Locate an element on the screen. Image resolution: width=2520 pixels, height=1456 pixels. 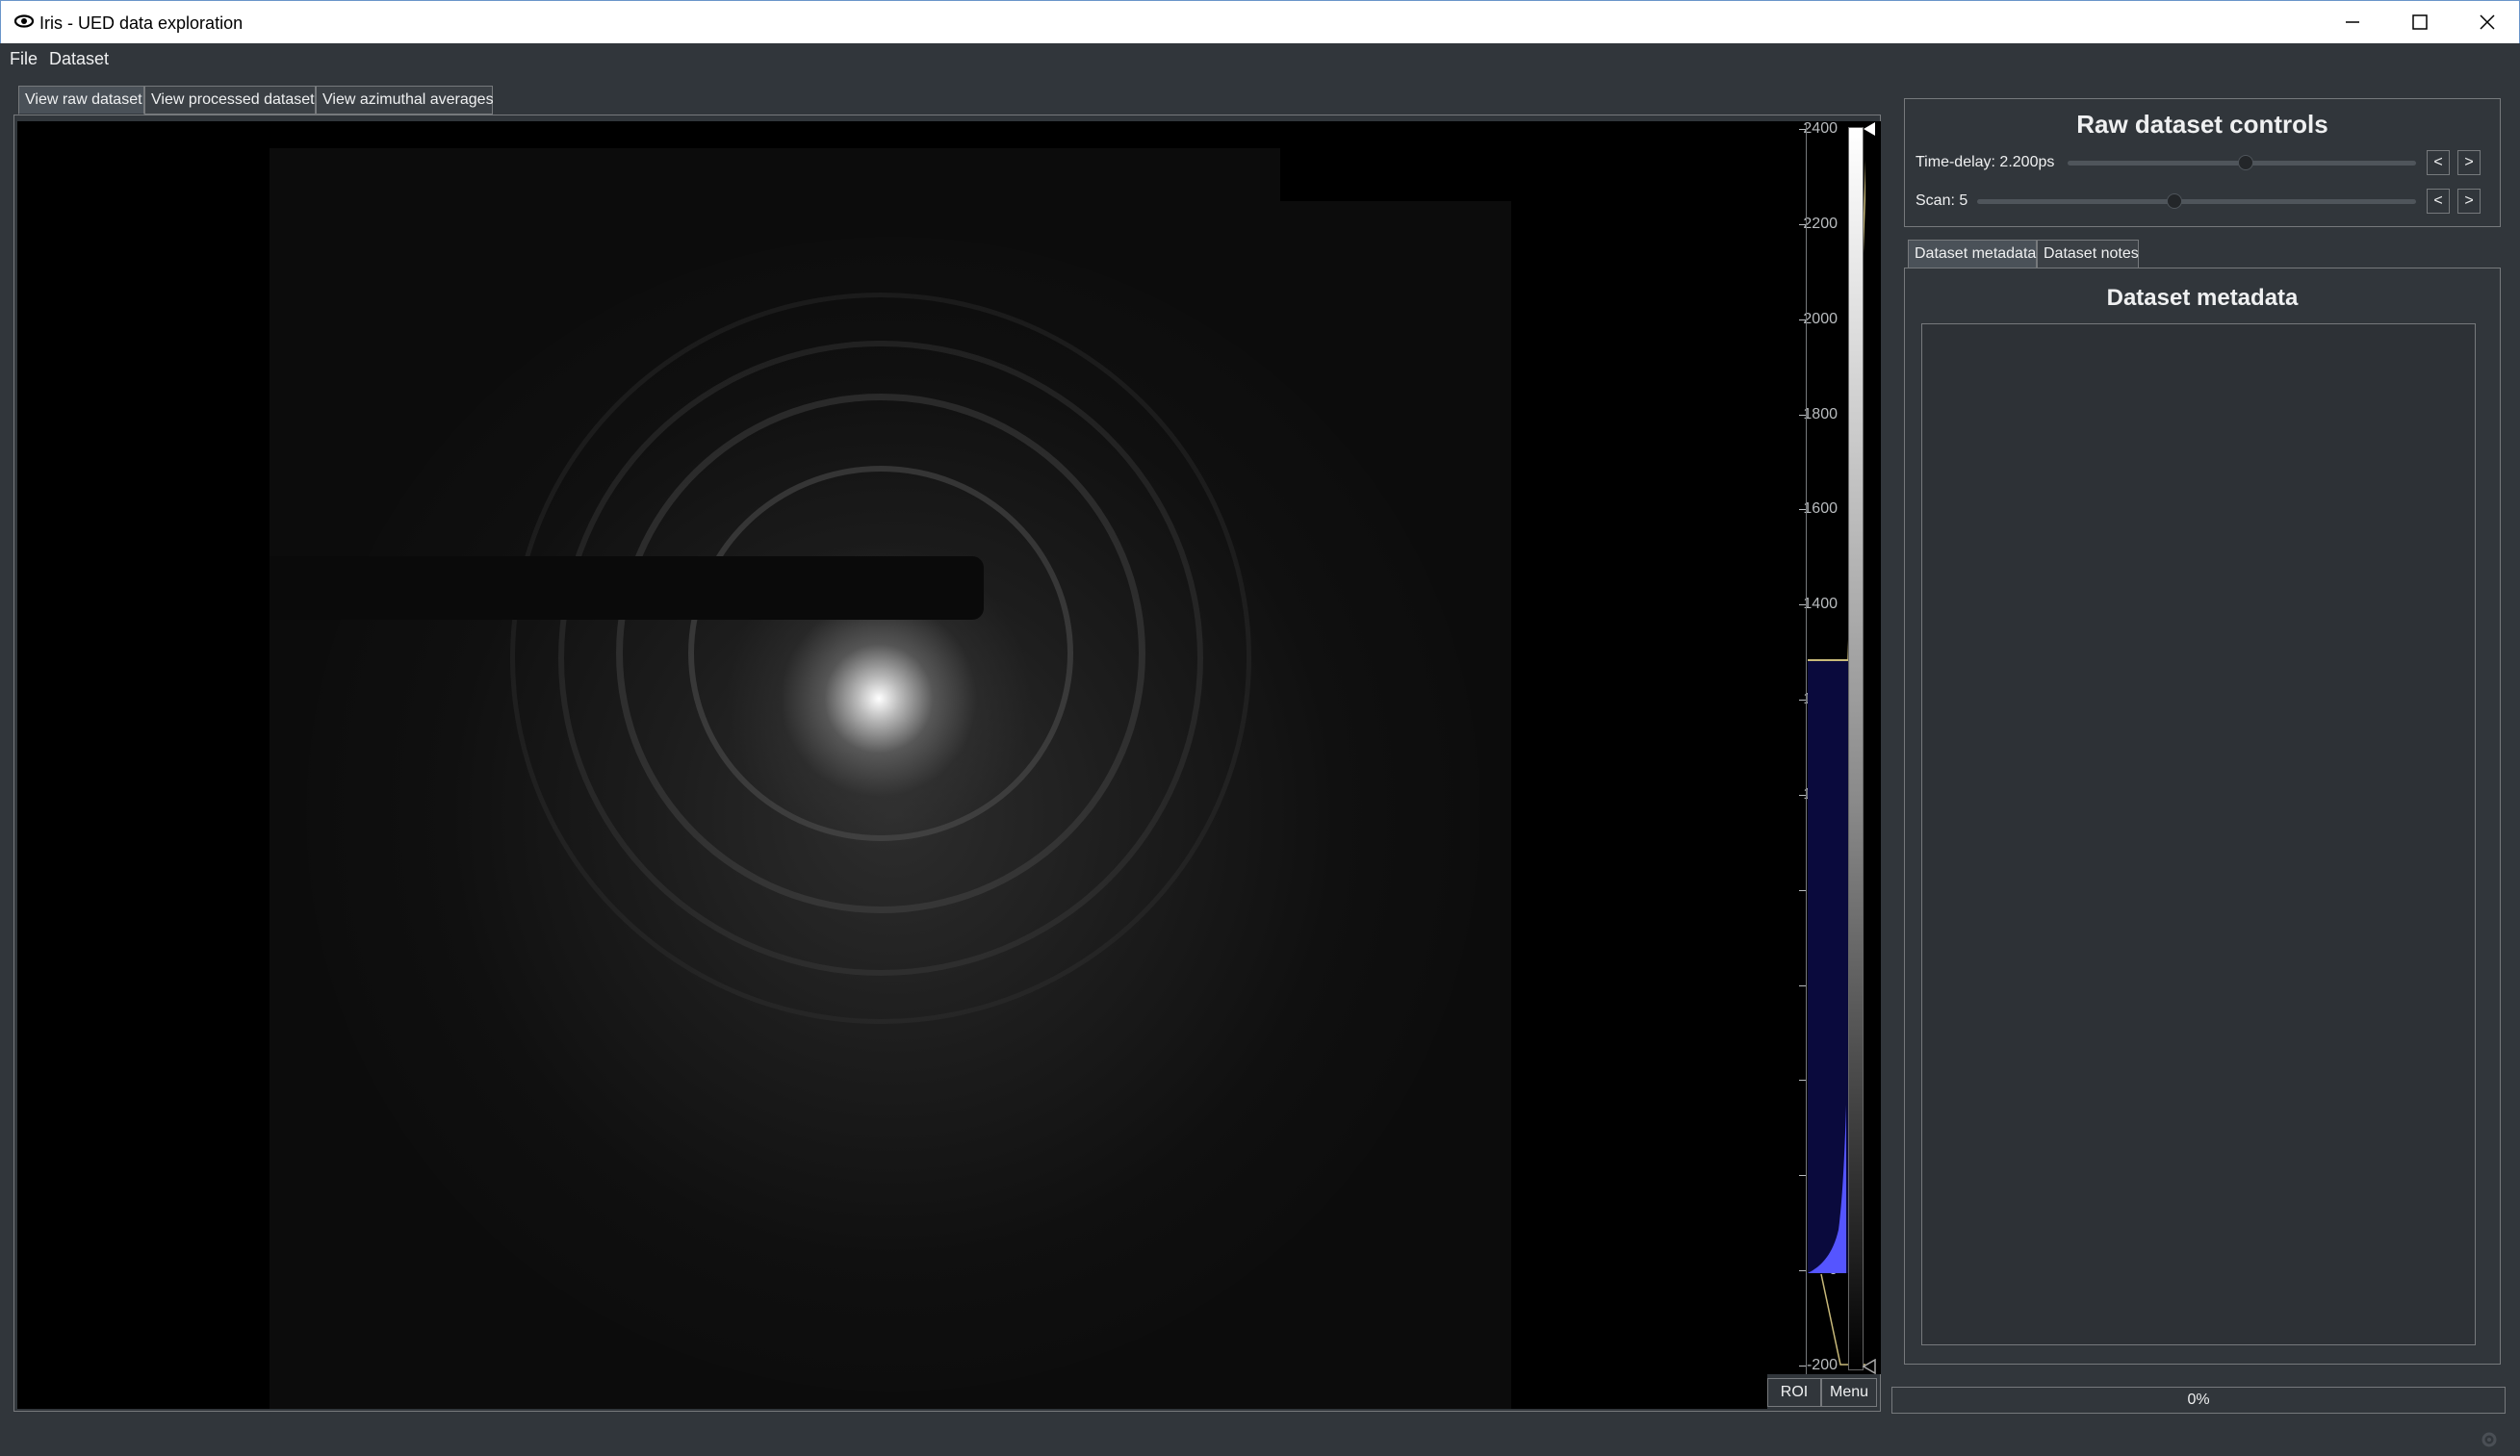
tab-dataset-notes: Dataset notes is located at coordinates (2088, 254).